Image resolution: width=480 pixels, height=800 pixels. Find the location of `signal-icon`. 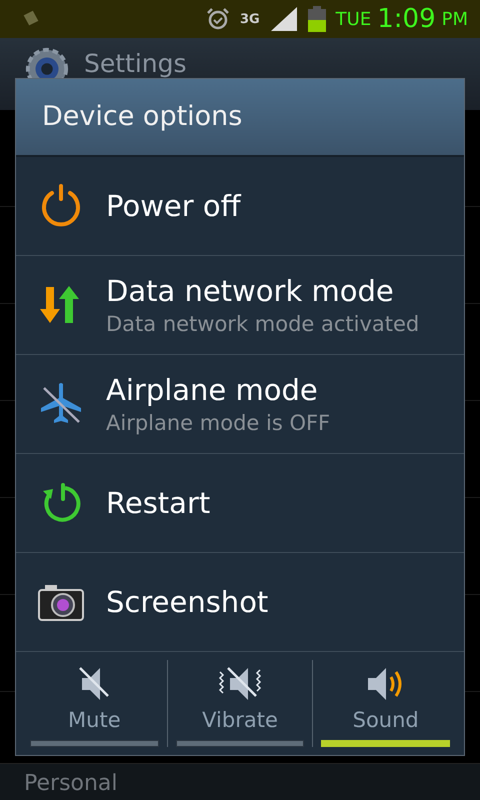

signal-icon is located at coordinates (284, 19).